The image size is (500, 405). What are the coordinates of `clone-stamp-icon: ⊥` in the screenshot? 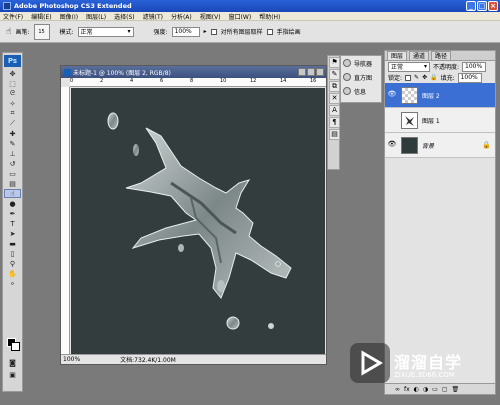 It's located at (12, 153).